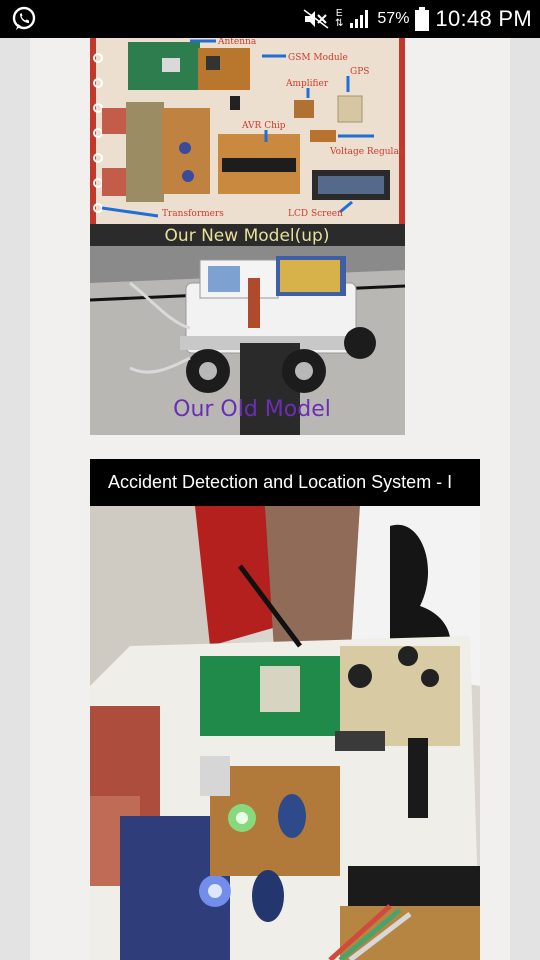 The image size is (540, 960). I want to click on page-margin-left, so click(15, 499).